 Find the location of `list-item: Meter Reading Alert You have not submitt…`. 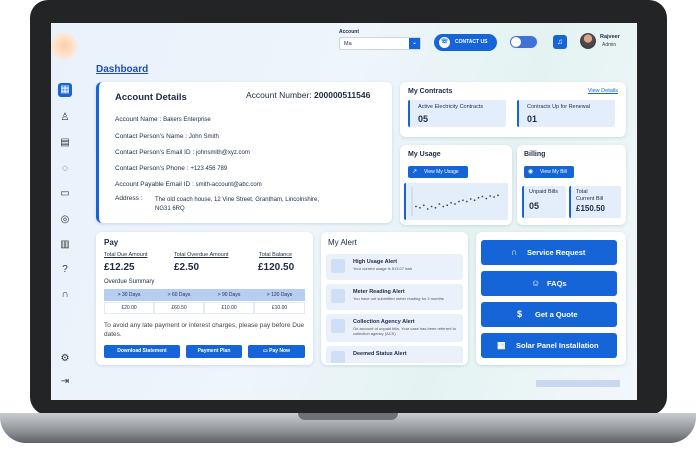

list-item: Meter Reading Alert You have not submitt… is located at coordinates (394, 297).